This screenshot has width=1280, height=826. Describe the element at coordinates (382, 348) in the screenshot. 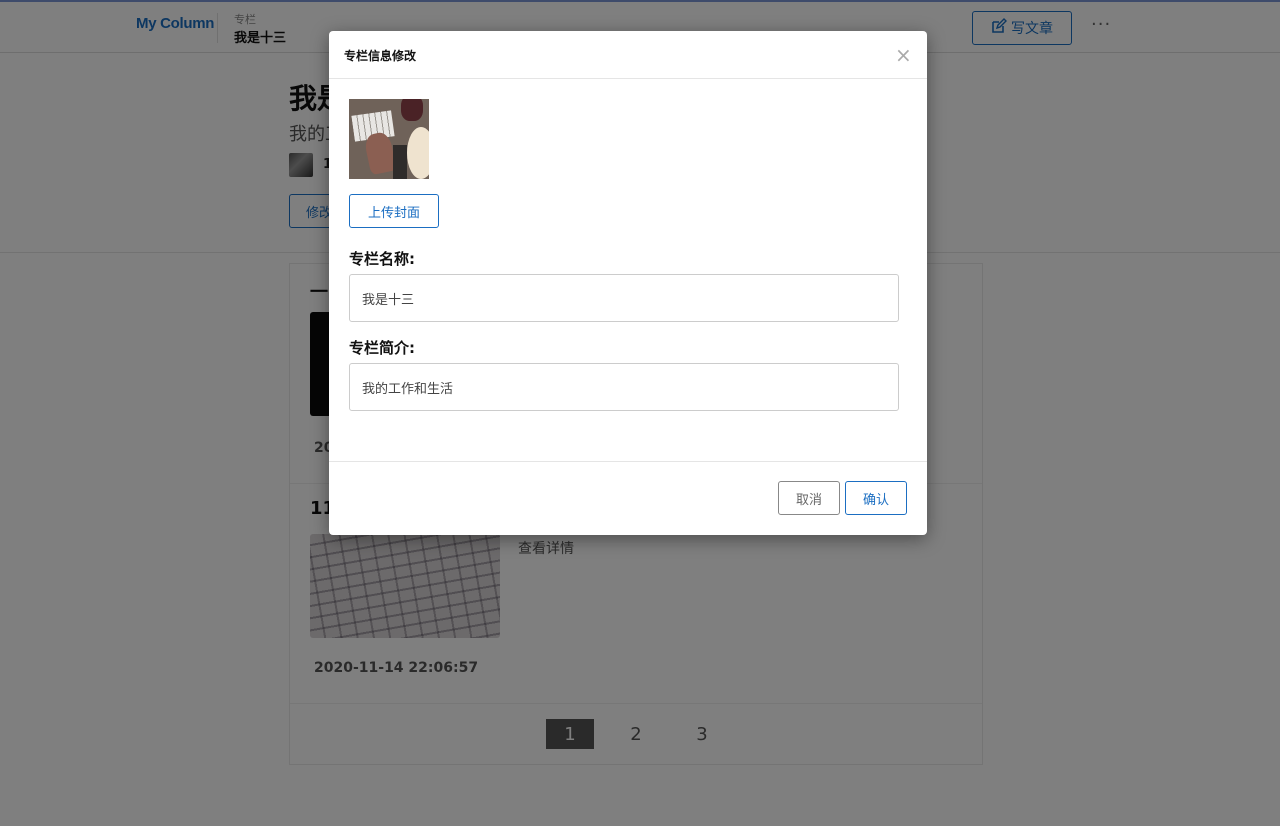

I see `column-description-label: 专栏简介:` at that location.